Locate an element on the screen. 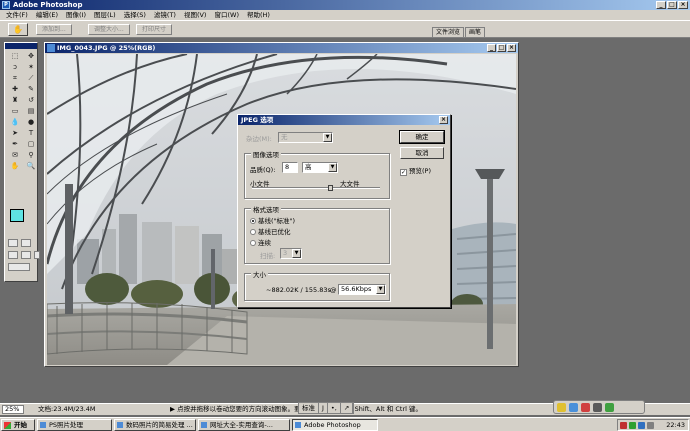 This screenshot has height=431, width=690. tray-network-icon is located at coordinates (632, 425).